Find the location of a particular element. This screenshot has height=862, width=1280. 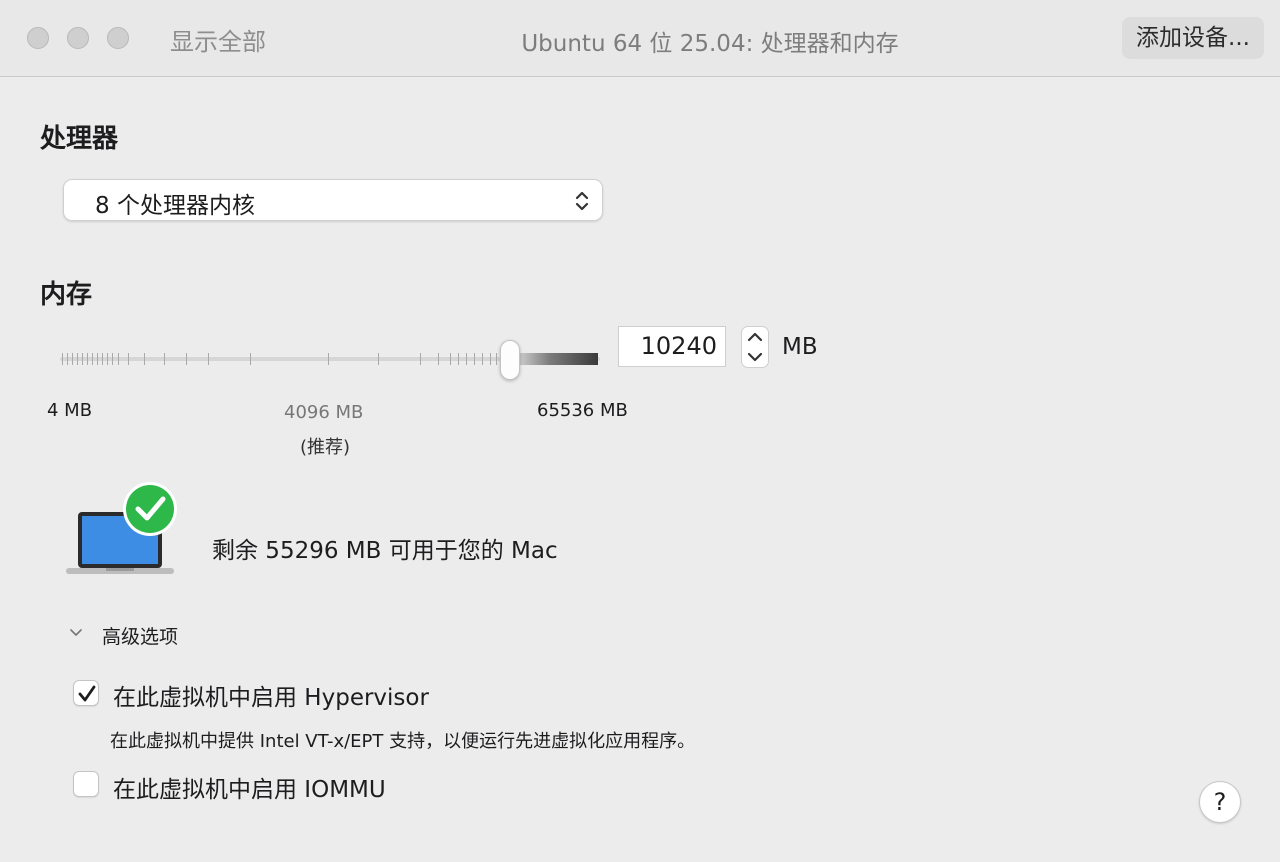

minimize-dot-icon is located at coordinates (78, 38).